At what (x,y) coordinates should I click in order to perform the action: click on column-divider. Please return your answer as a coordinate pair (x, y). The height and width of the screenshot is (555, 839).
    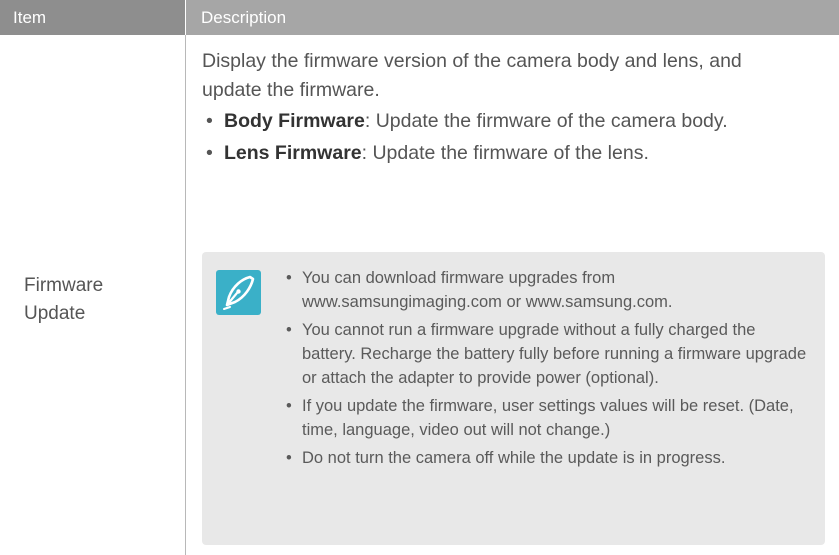
    Looking at the image, I should click on (185, 295).